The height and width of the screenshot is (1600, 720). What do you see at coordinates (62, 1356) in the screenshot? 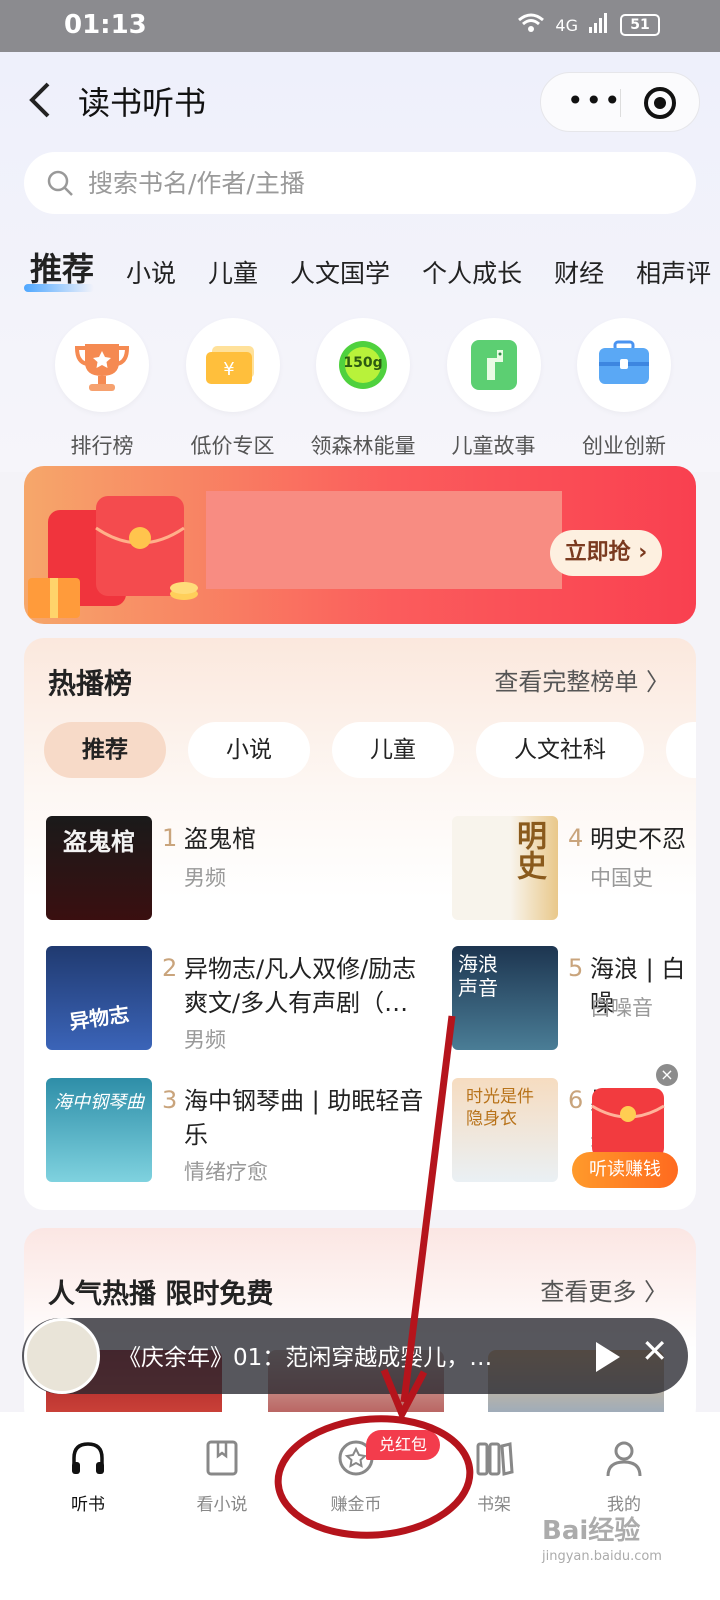
I see `player-cover-avatar` at bounding box center [62, 1356].